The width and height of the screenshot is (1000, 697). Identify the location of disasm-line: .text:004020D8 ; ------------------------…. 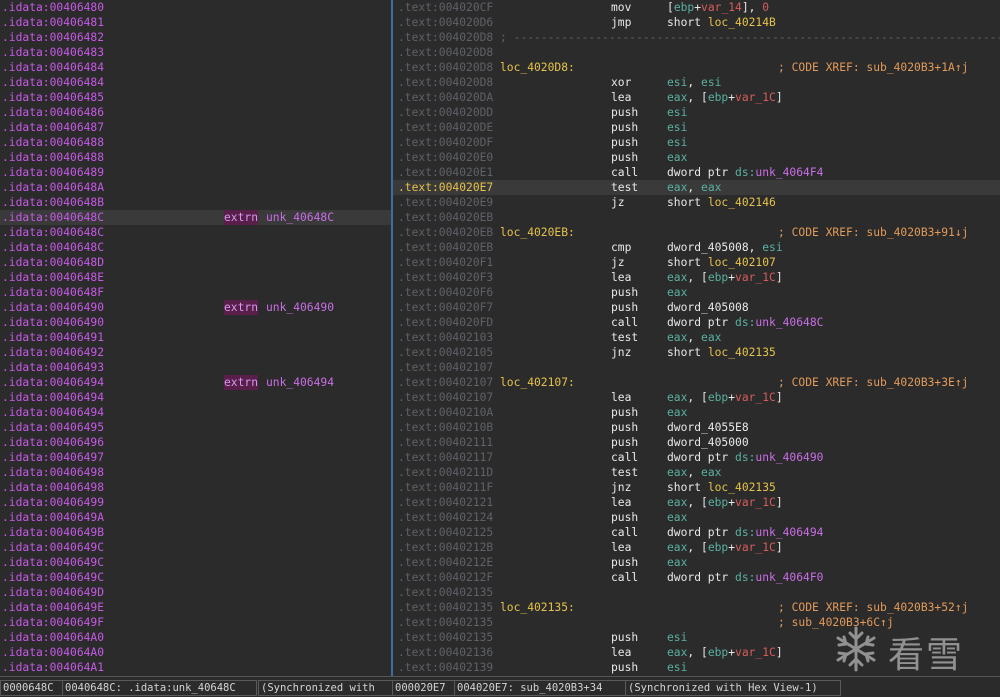
(696, 37).